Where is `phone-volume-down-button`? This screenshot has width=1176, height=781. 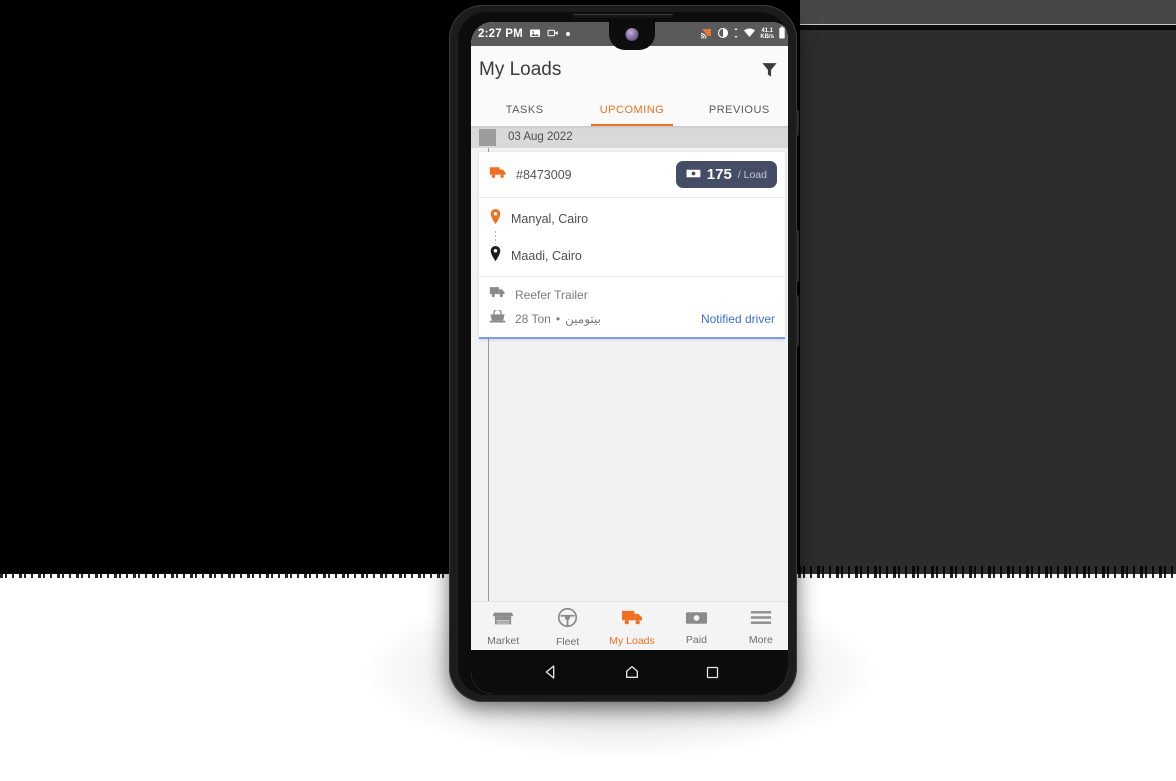 phone-volume-down-button is located at coordinates (797, 321).